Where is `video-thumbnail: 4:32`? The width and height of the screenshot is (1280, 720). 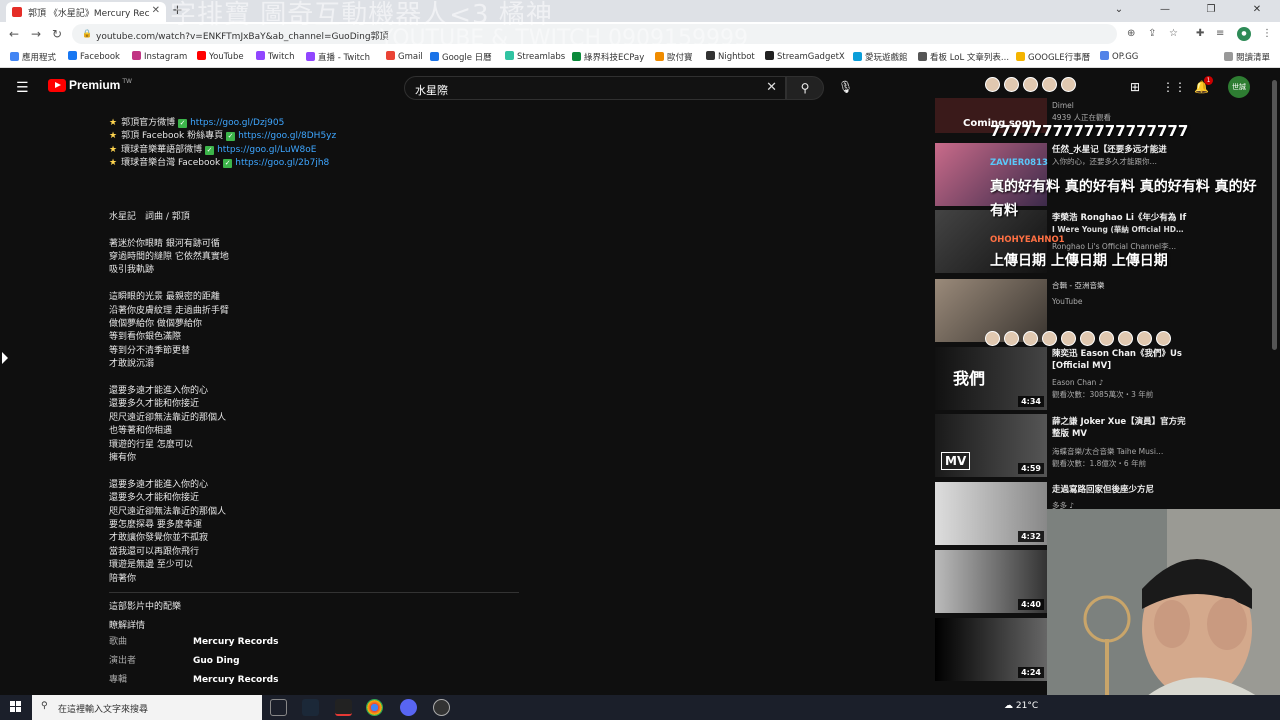
video-thumbnail: 4:32 is located at coordinates (991, 513).